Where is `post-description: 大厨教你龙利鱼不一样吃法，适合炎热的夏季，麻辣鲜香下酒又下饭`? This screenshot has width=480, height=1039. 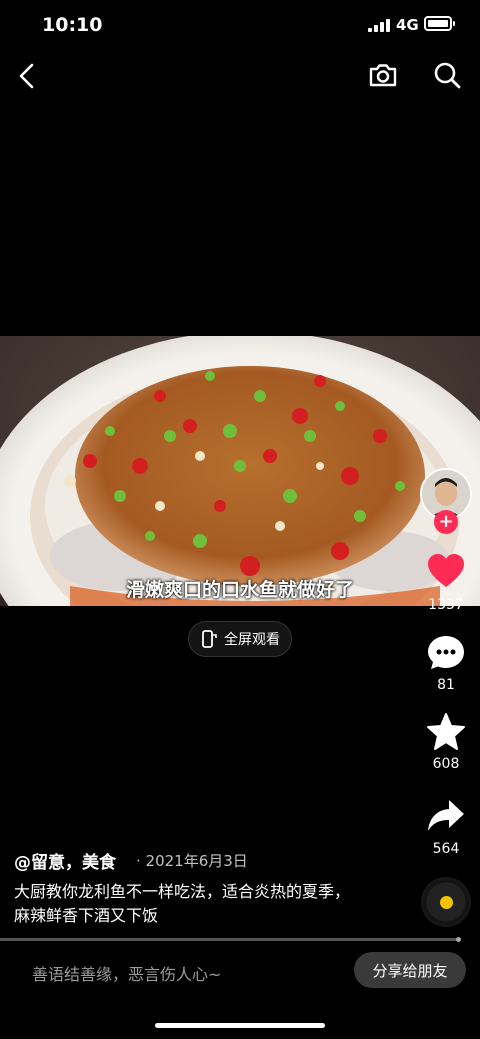 post-description: 大厨教你龙利鱼不一样吃法，适合炎热的夏季，麻辣鲜香下酒又下饭 is located at coordinates (182, 903).